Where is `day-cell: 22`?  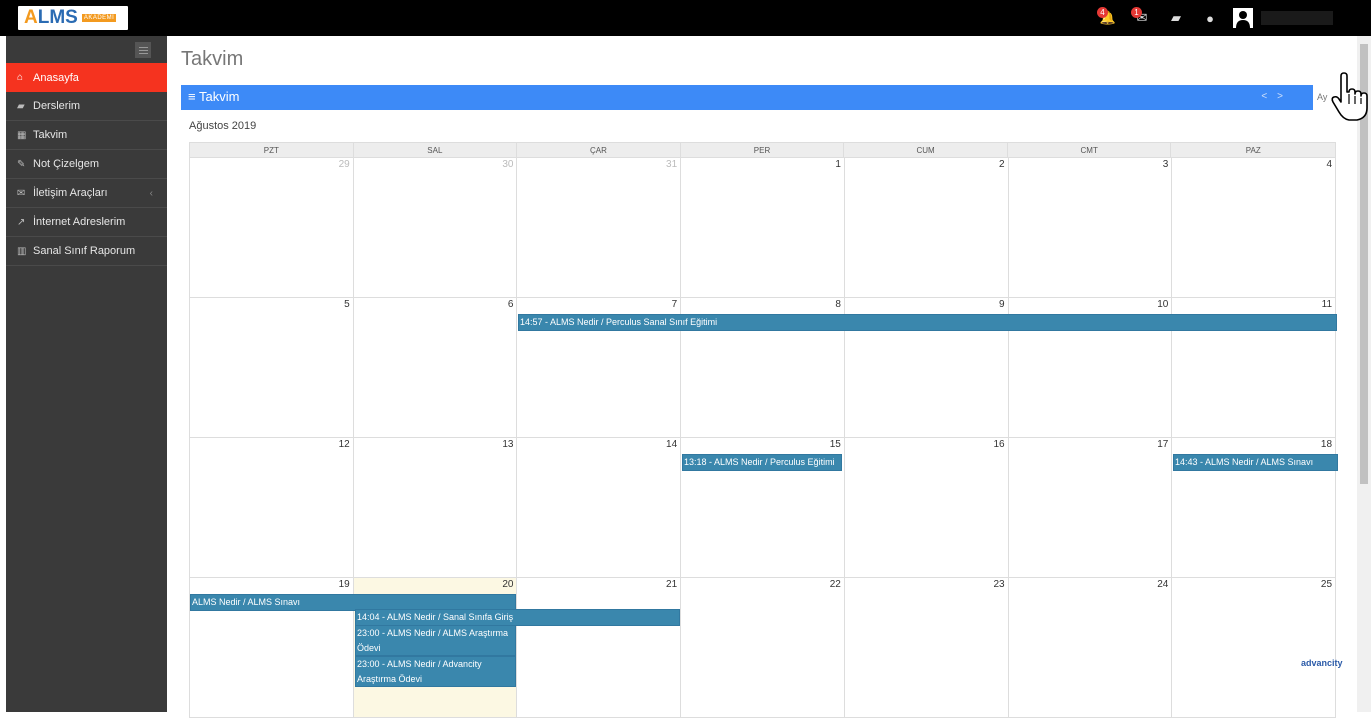 day-cell: 22 is located at coordinates (763, 648).